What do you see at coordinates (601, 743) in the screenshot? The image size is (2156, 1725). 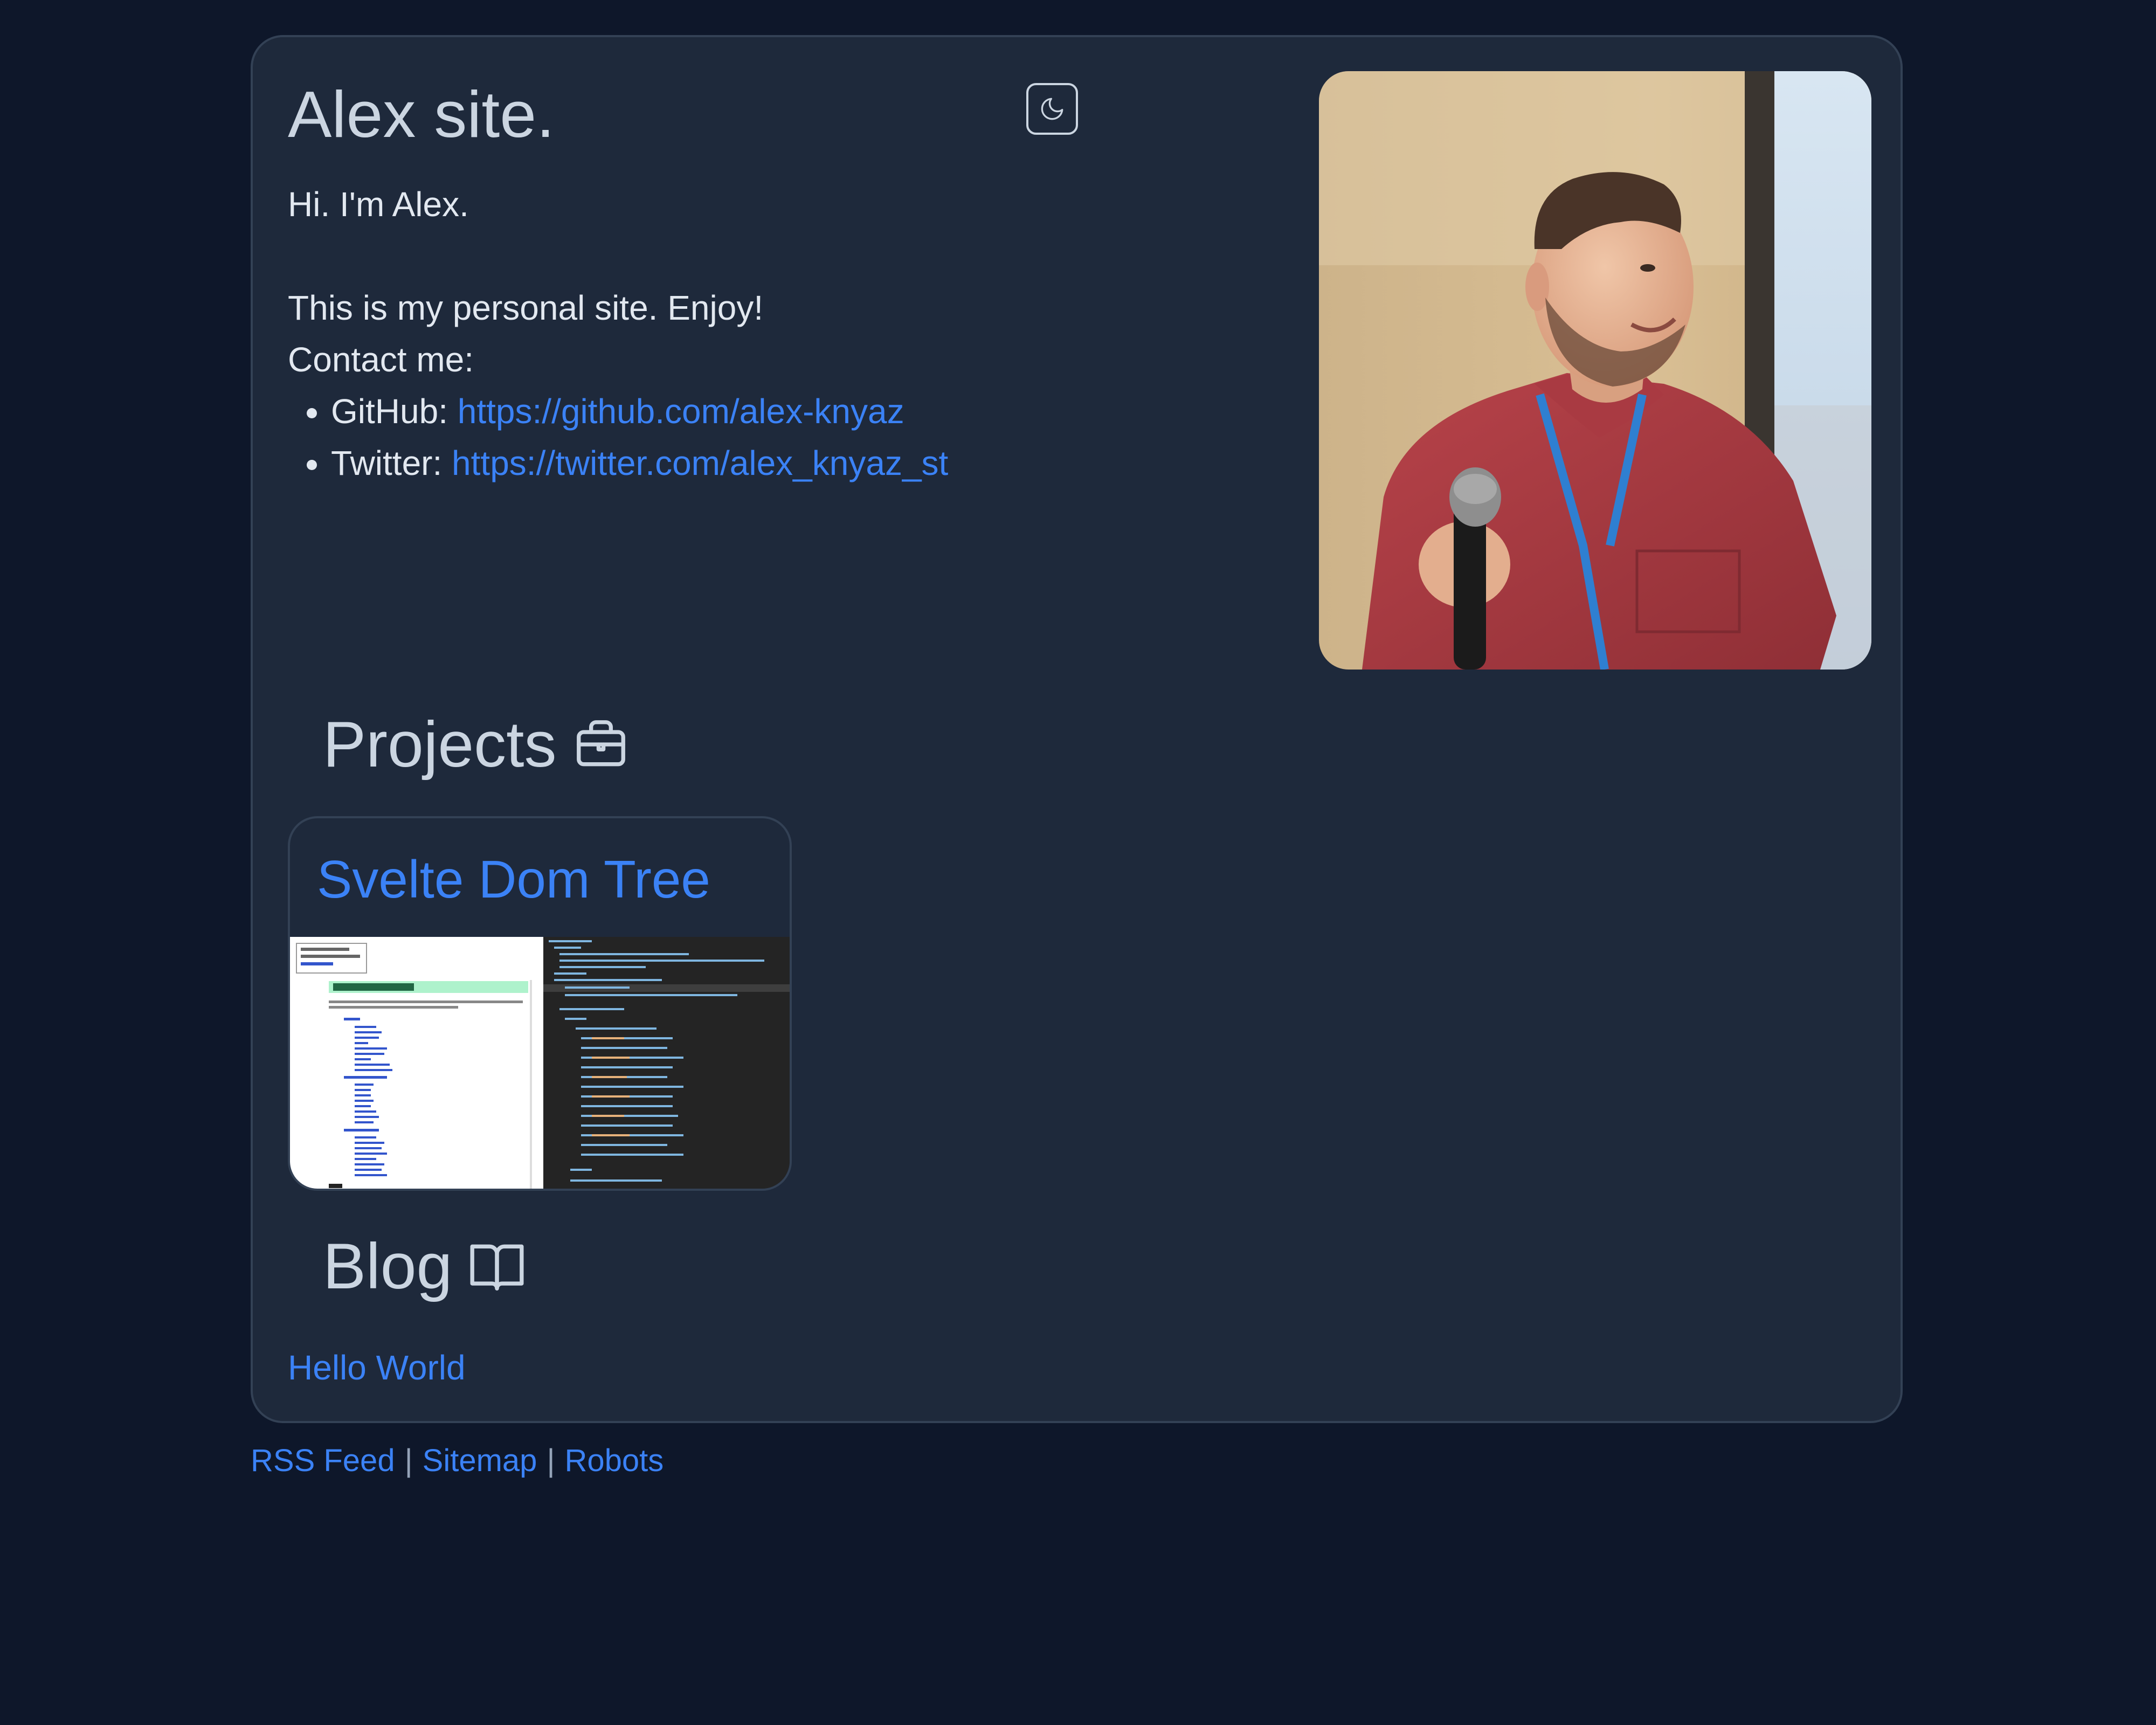 I see `briefcase-icon` at bounding box center [601, 743].